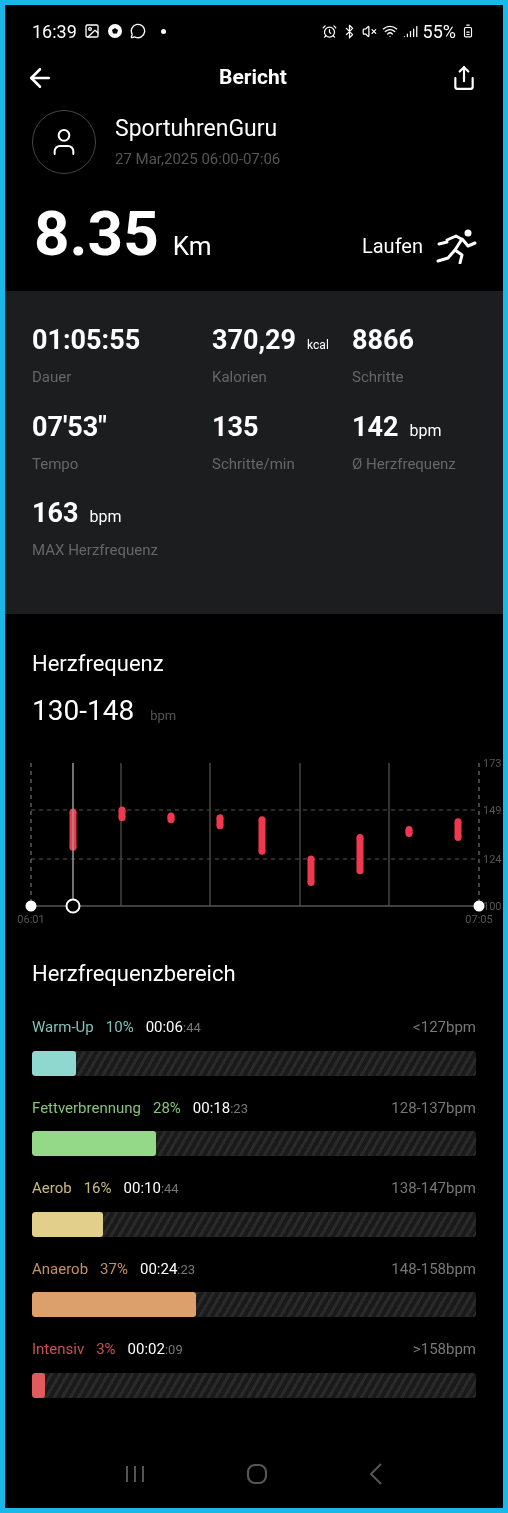 The image size is (508, 1513). What do you see at coordinates (106, 1349) in the screenshot?
I see `zone-percent: 3%` at bounding box center [106, 1349].